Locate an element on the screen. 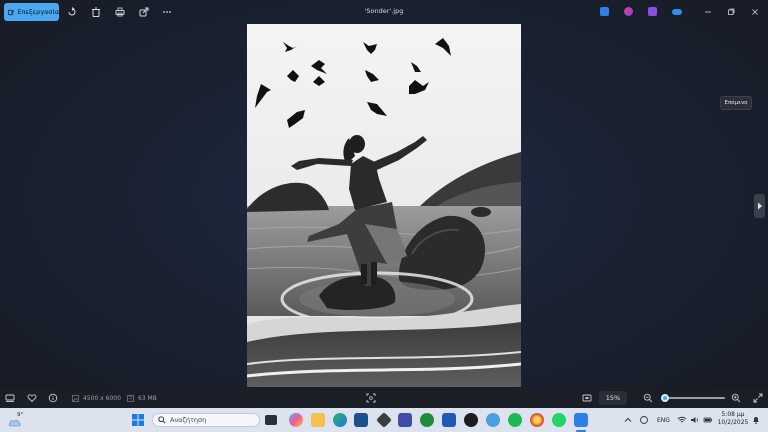 This screenshot has height=432, width=768. minimize-icon is located at coordinates (708, 12).